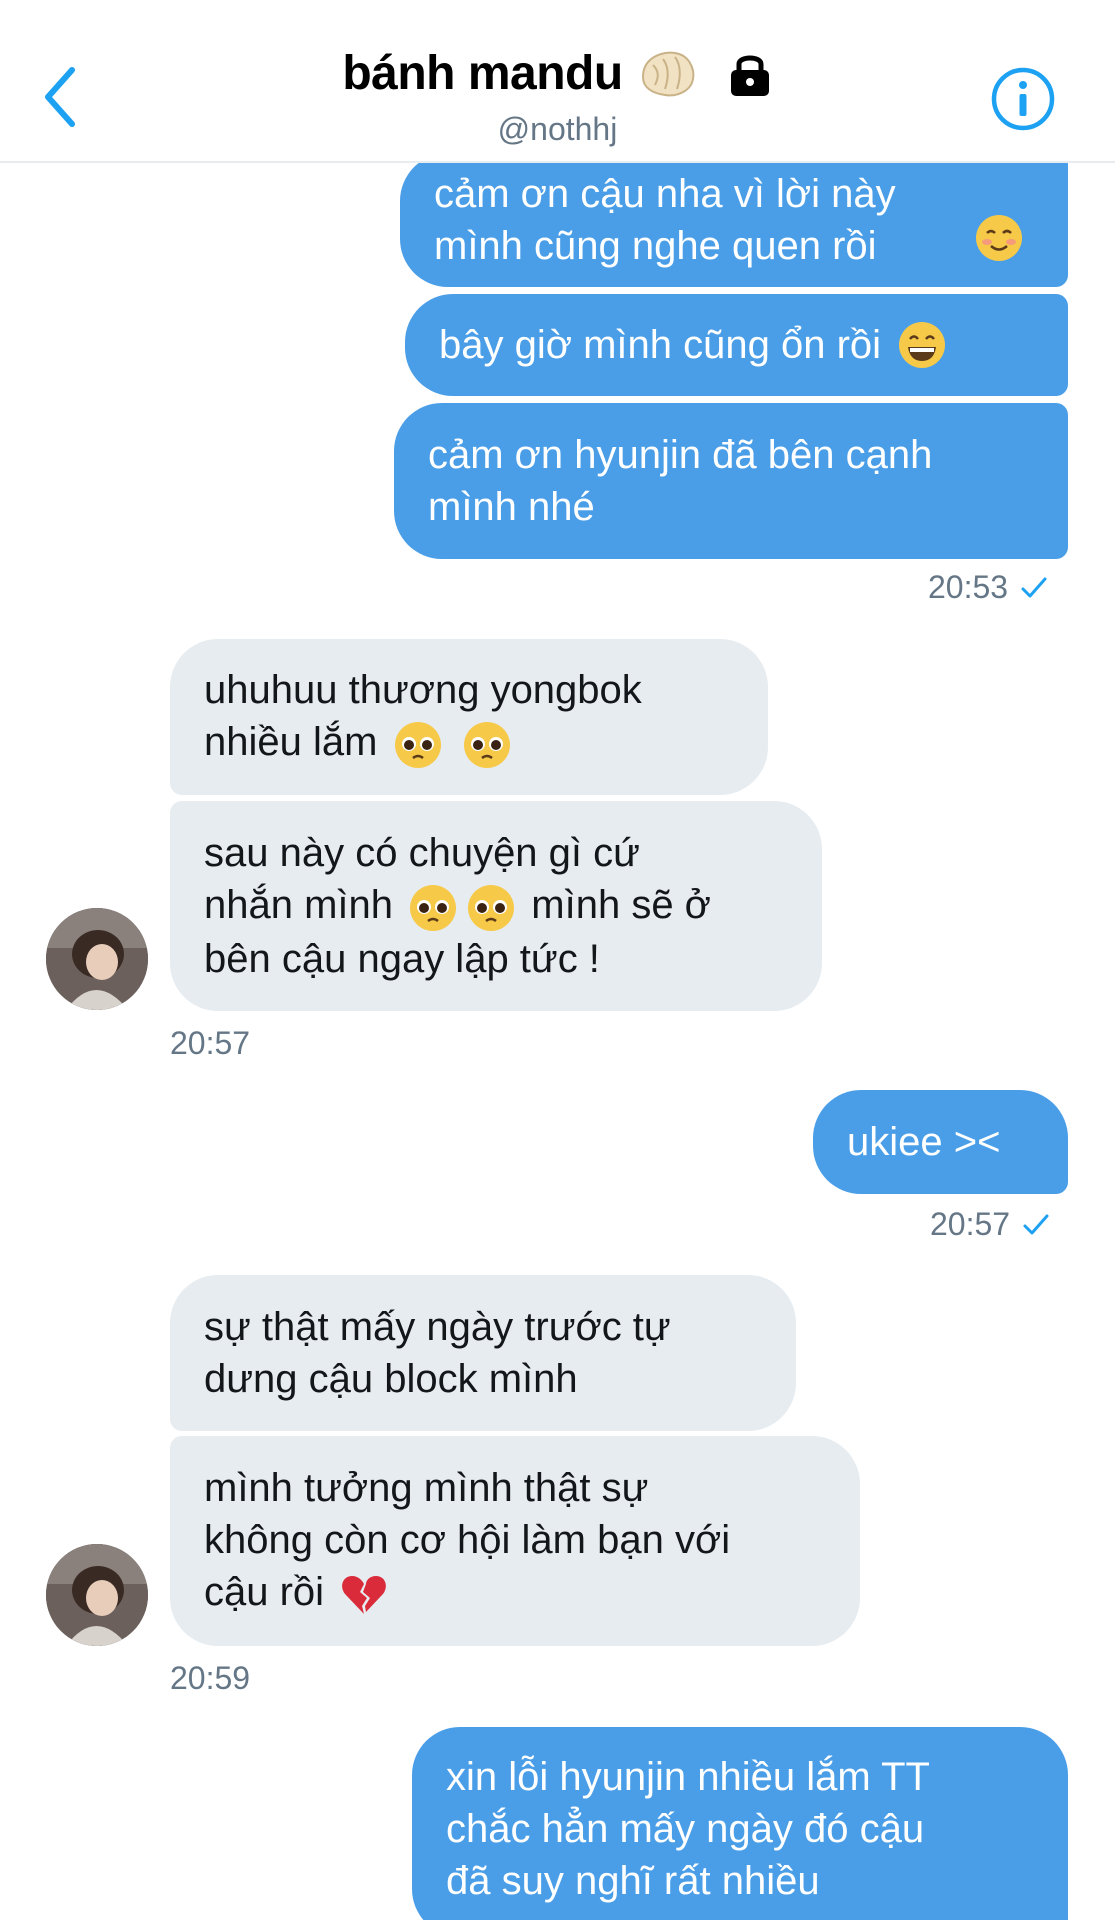 Image resolution: width=1115 pixels, height=1920 pixels. I want to click on dumpling-icon, so click(668, 73).